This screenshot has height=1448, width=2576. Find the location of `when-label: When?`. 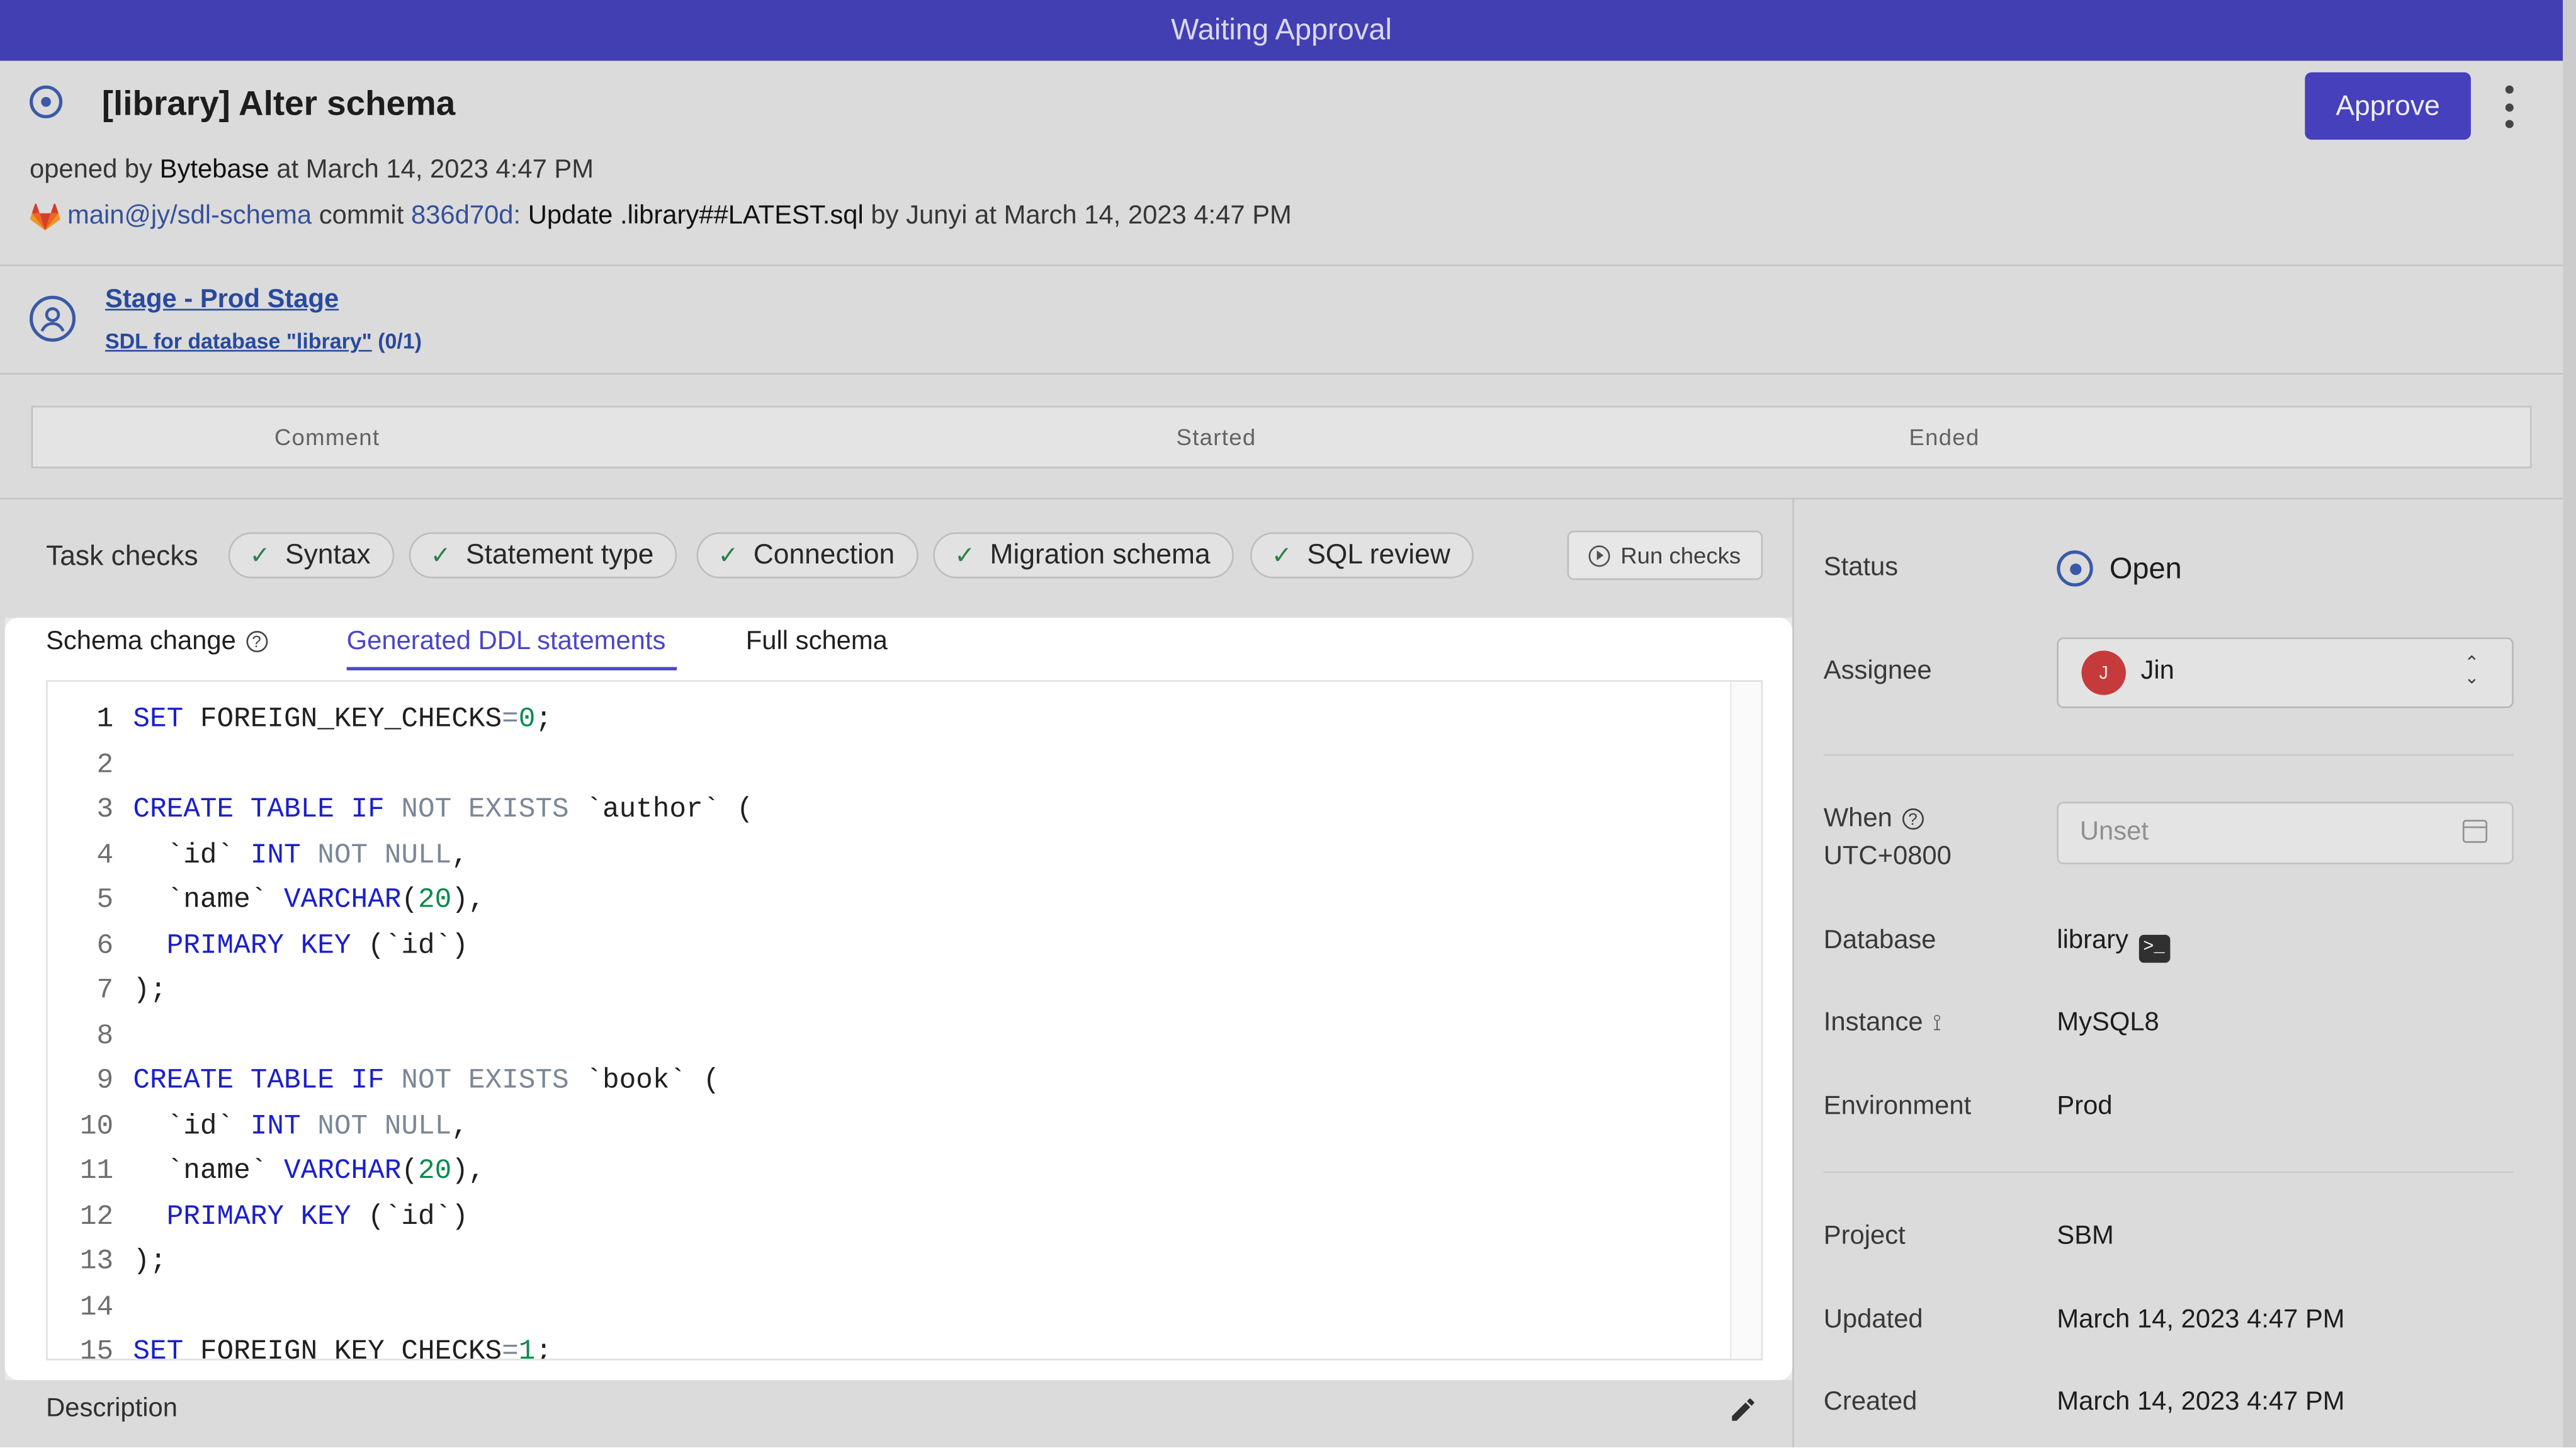

when-label: When? is located at coordinates (1874, 820).